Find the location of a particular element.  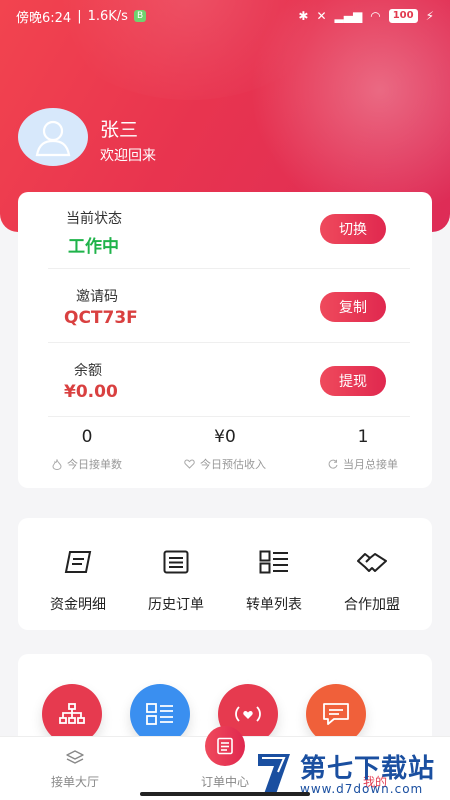

signal-icon: ▂▄▆ is located at coordinates (348, 16).